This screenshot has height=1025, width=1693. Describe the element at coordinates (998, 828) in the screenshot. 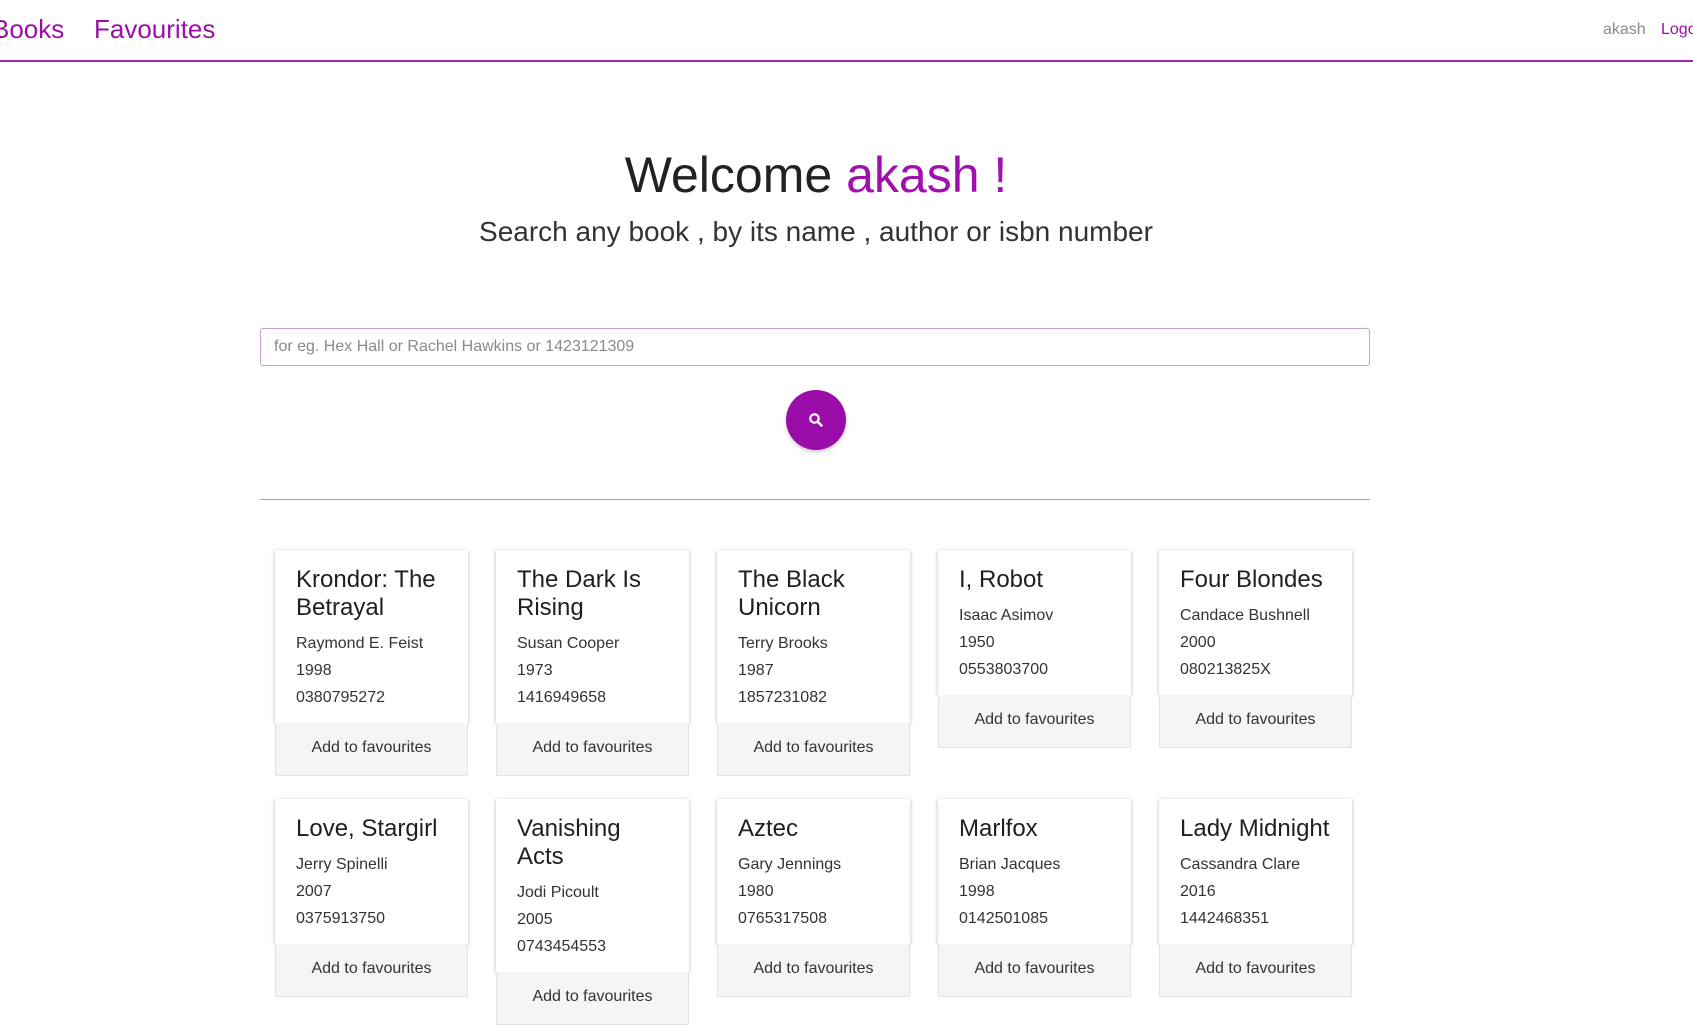

I see `book-title: Marlfox` at that location.